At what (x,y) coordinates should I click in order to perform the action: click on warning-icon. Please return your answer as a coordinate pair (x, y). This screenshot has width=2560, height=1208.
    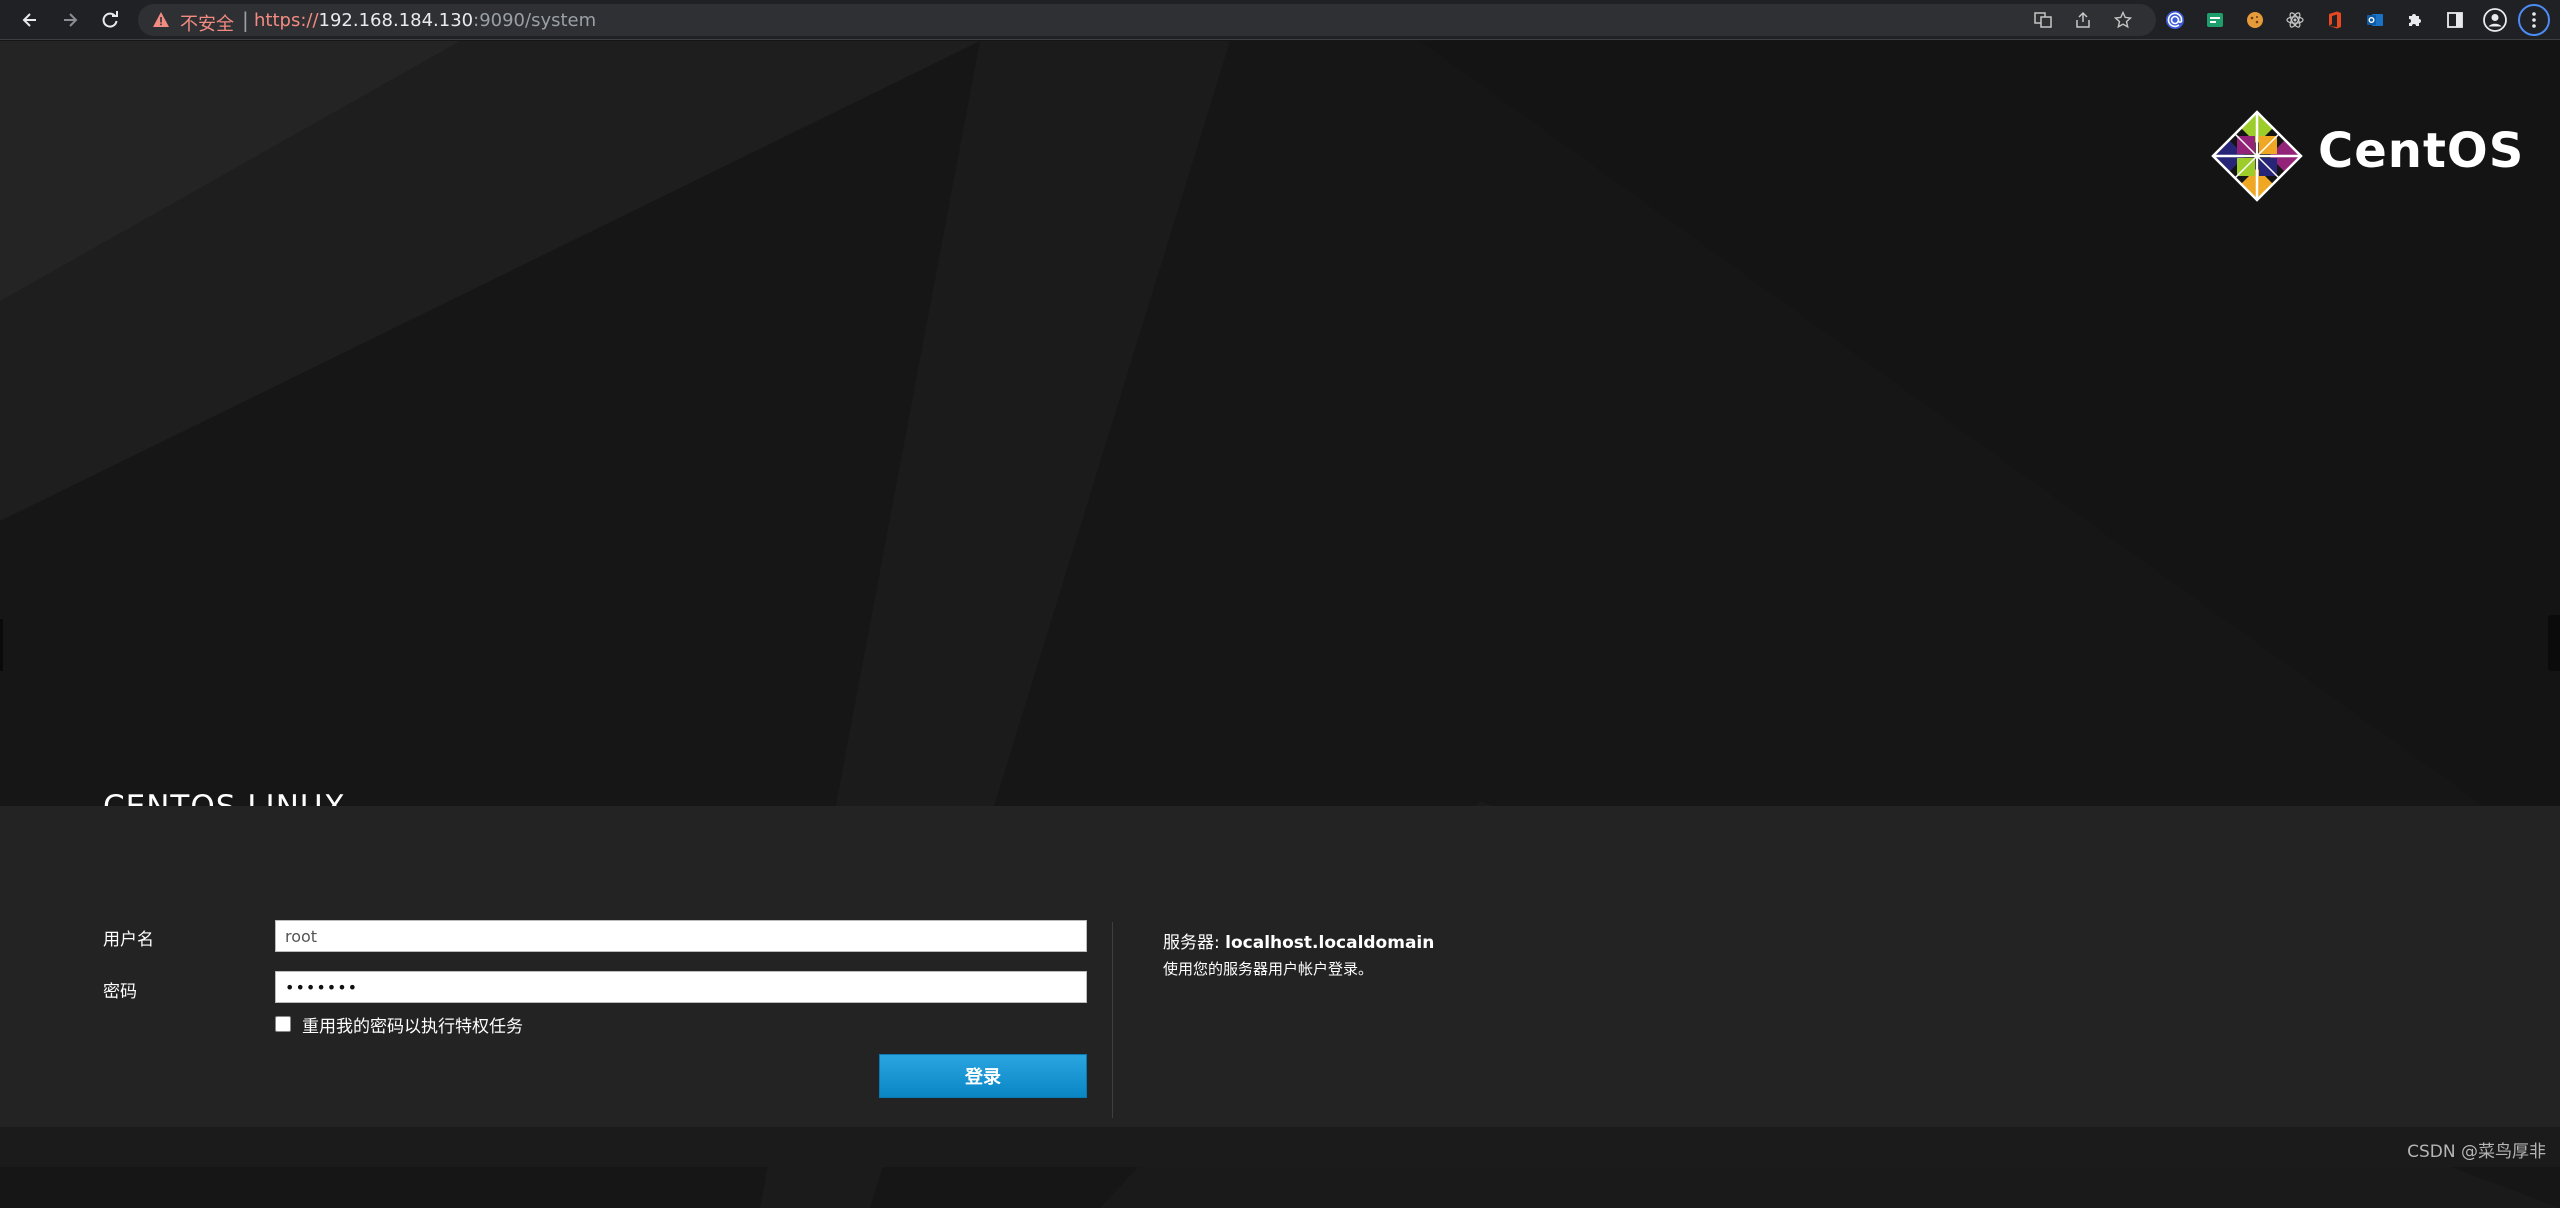
    Looking at the image, I should click on (161, 19).